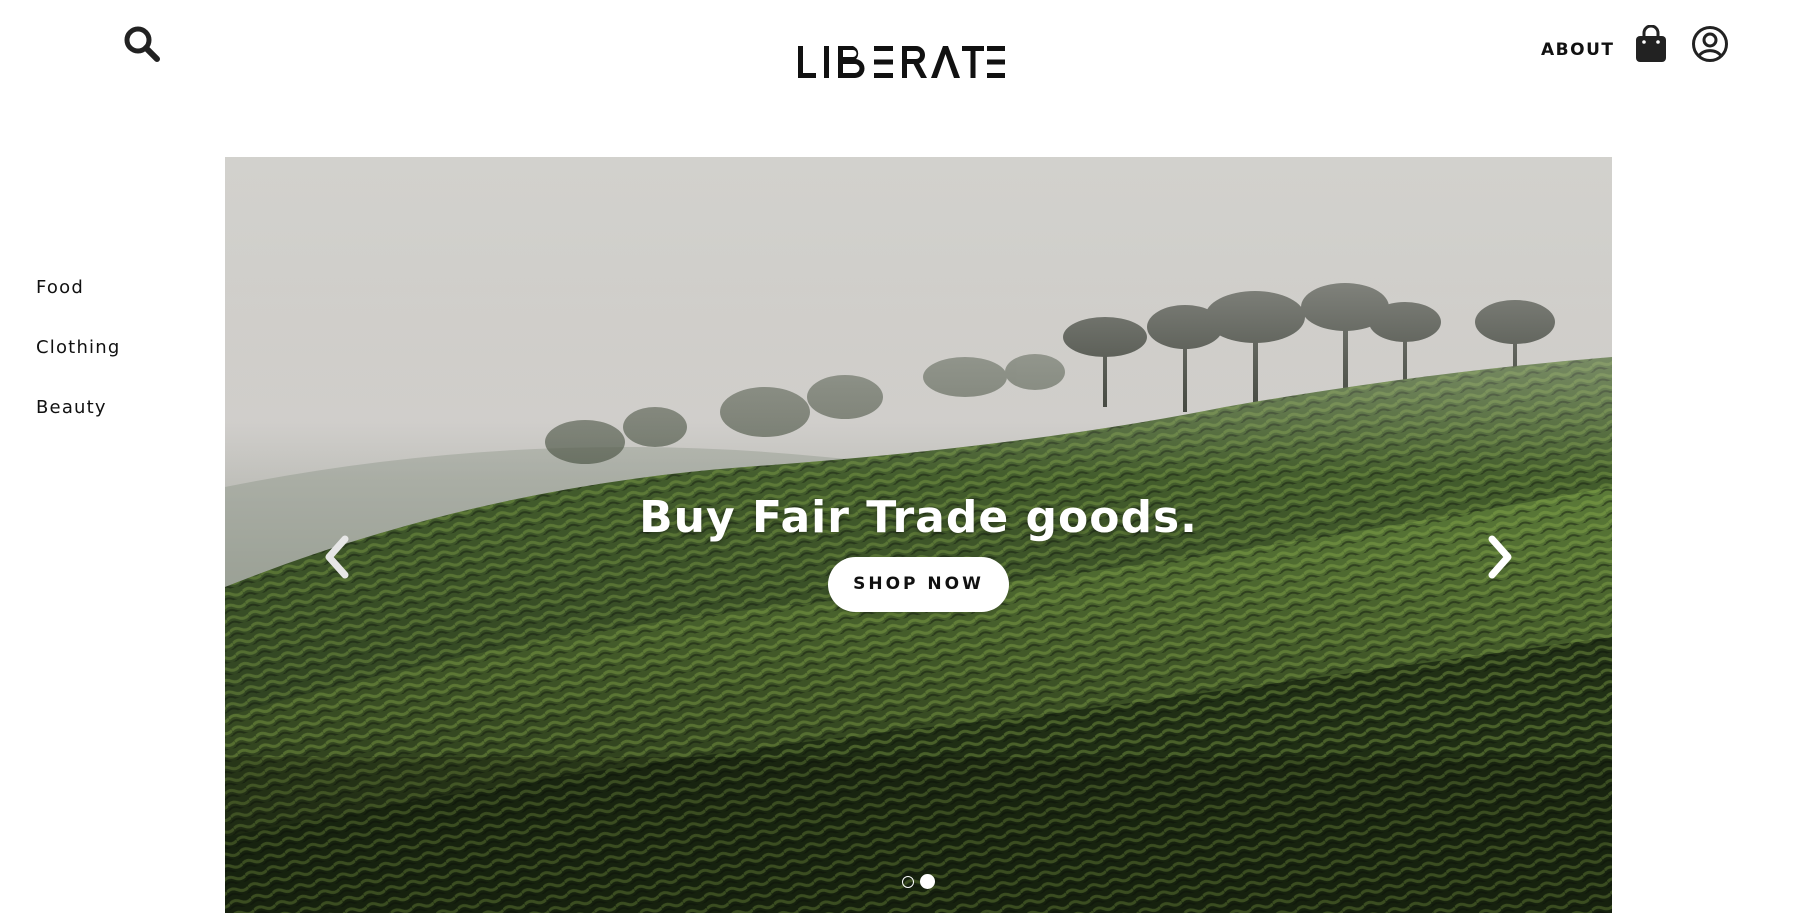  I want to click on logo-wordmark, so click(901, 62).